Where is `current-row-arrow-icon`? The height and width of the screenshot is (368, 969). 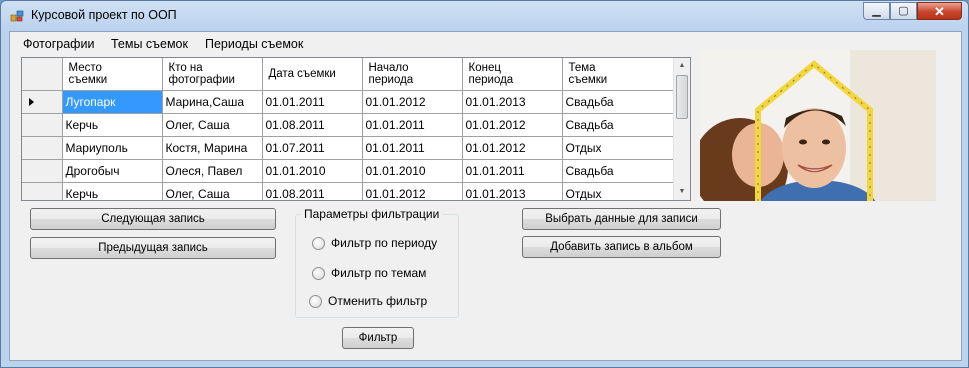
current-row-arrow-icon is located at coordinates (31, 101).